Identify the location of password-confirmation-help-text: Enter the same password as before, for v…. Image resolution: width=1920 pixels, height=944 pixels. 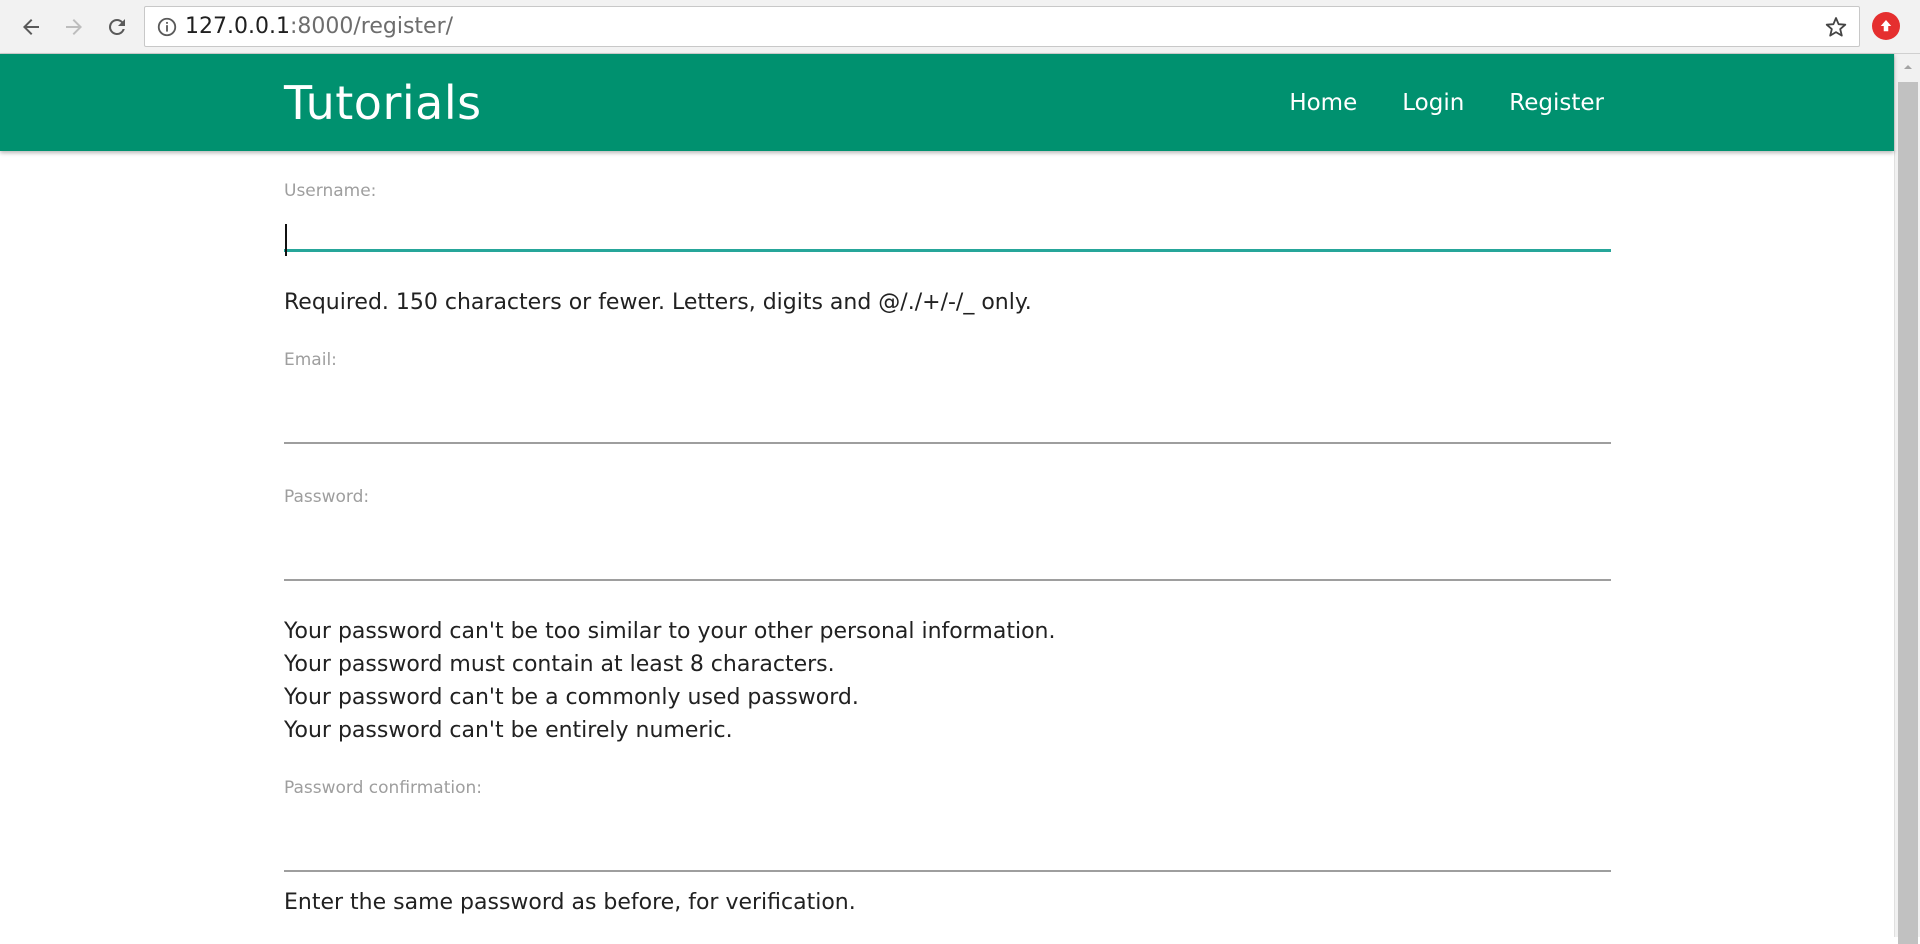
(570, 902).